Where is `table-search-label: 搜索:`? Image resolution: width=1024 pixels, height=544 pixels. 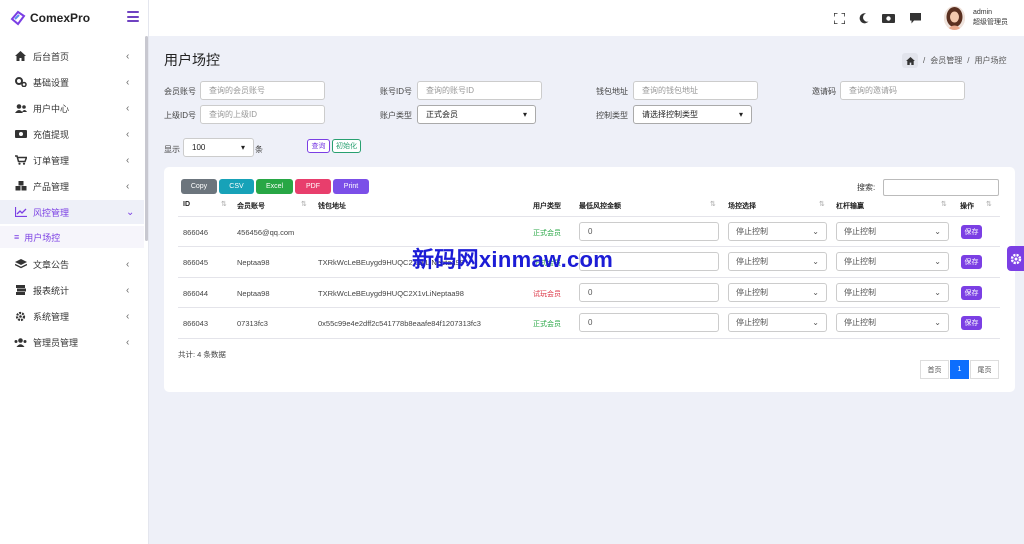 table-search-label: 搜索: is located at coordinates (866, 187).